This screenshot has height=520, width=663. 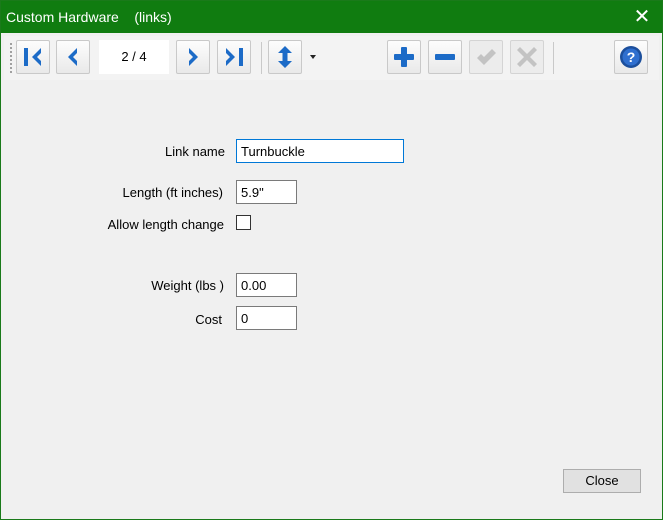 I want to click on sort-button, so click(x=285, y=57).